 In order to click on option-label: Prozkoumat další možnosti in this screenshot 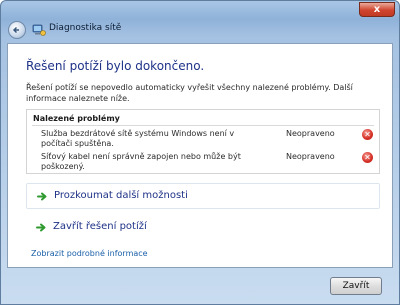, I will do `click(121, 195)`.